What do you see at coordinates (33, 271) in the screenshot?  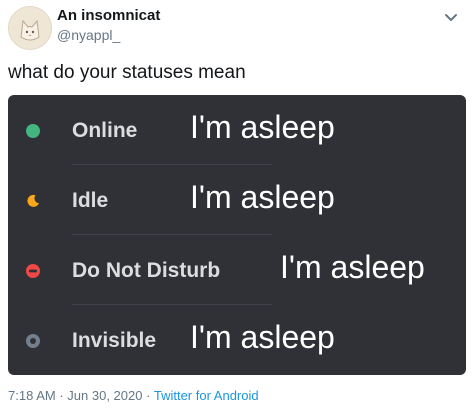 I see `dnd-icon` at bounding box center [33, 271].